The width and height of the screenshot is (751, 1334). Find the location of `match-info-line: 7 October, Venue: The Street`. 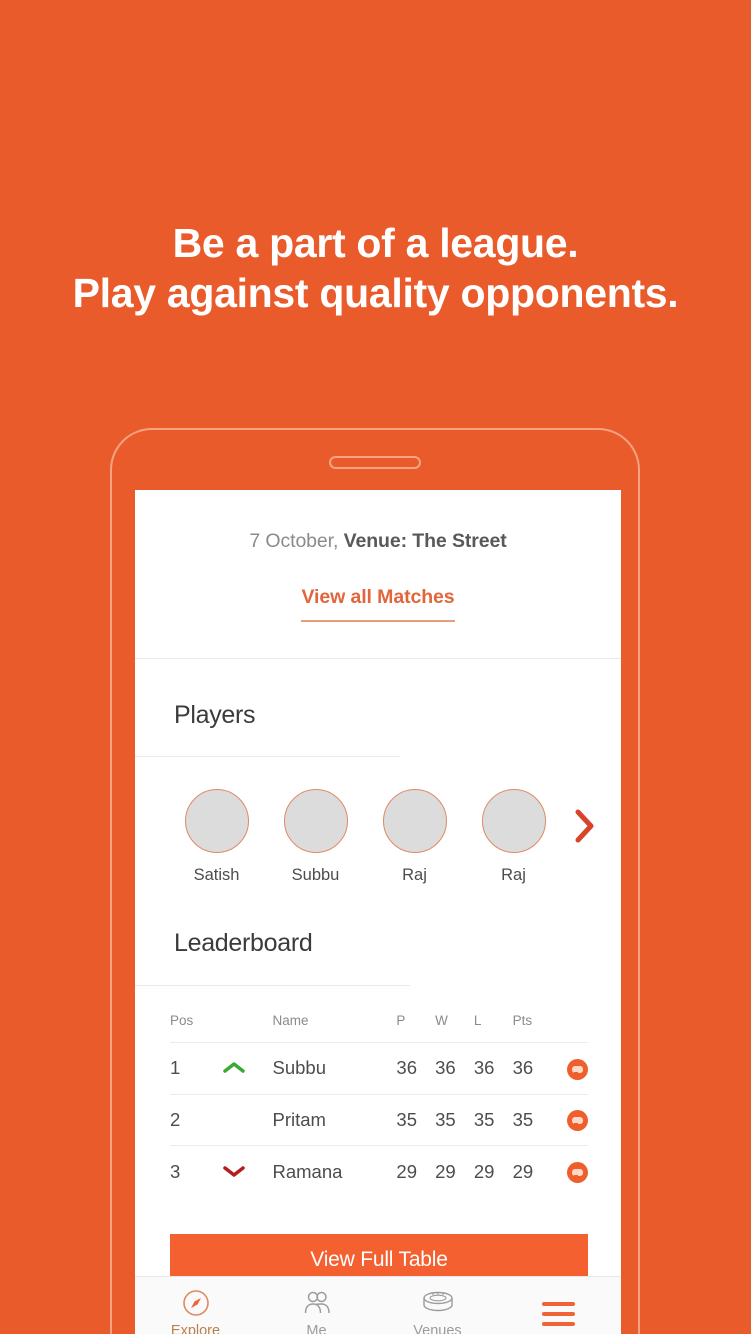

match-info-line: 7 October, Venue: The Street is located at coordinates (378, 541).